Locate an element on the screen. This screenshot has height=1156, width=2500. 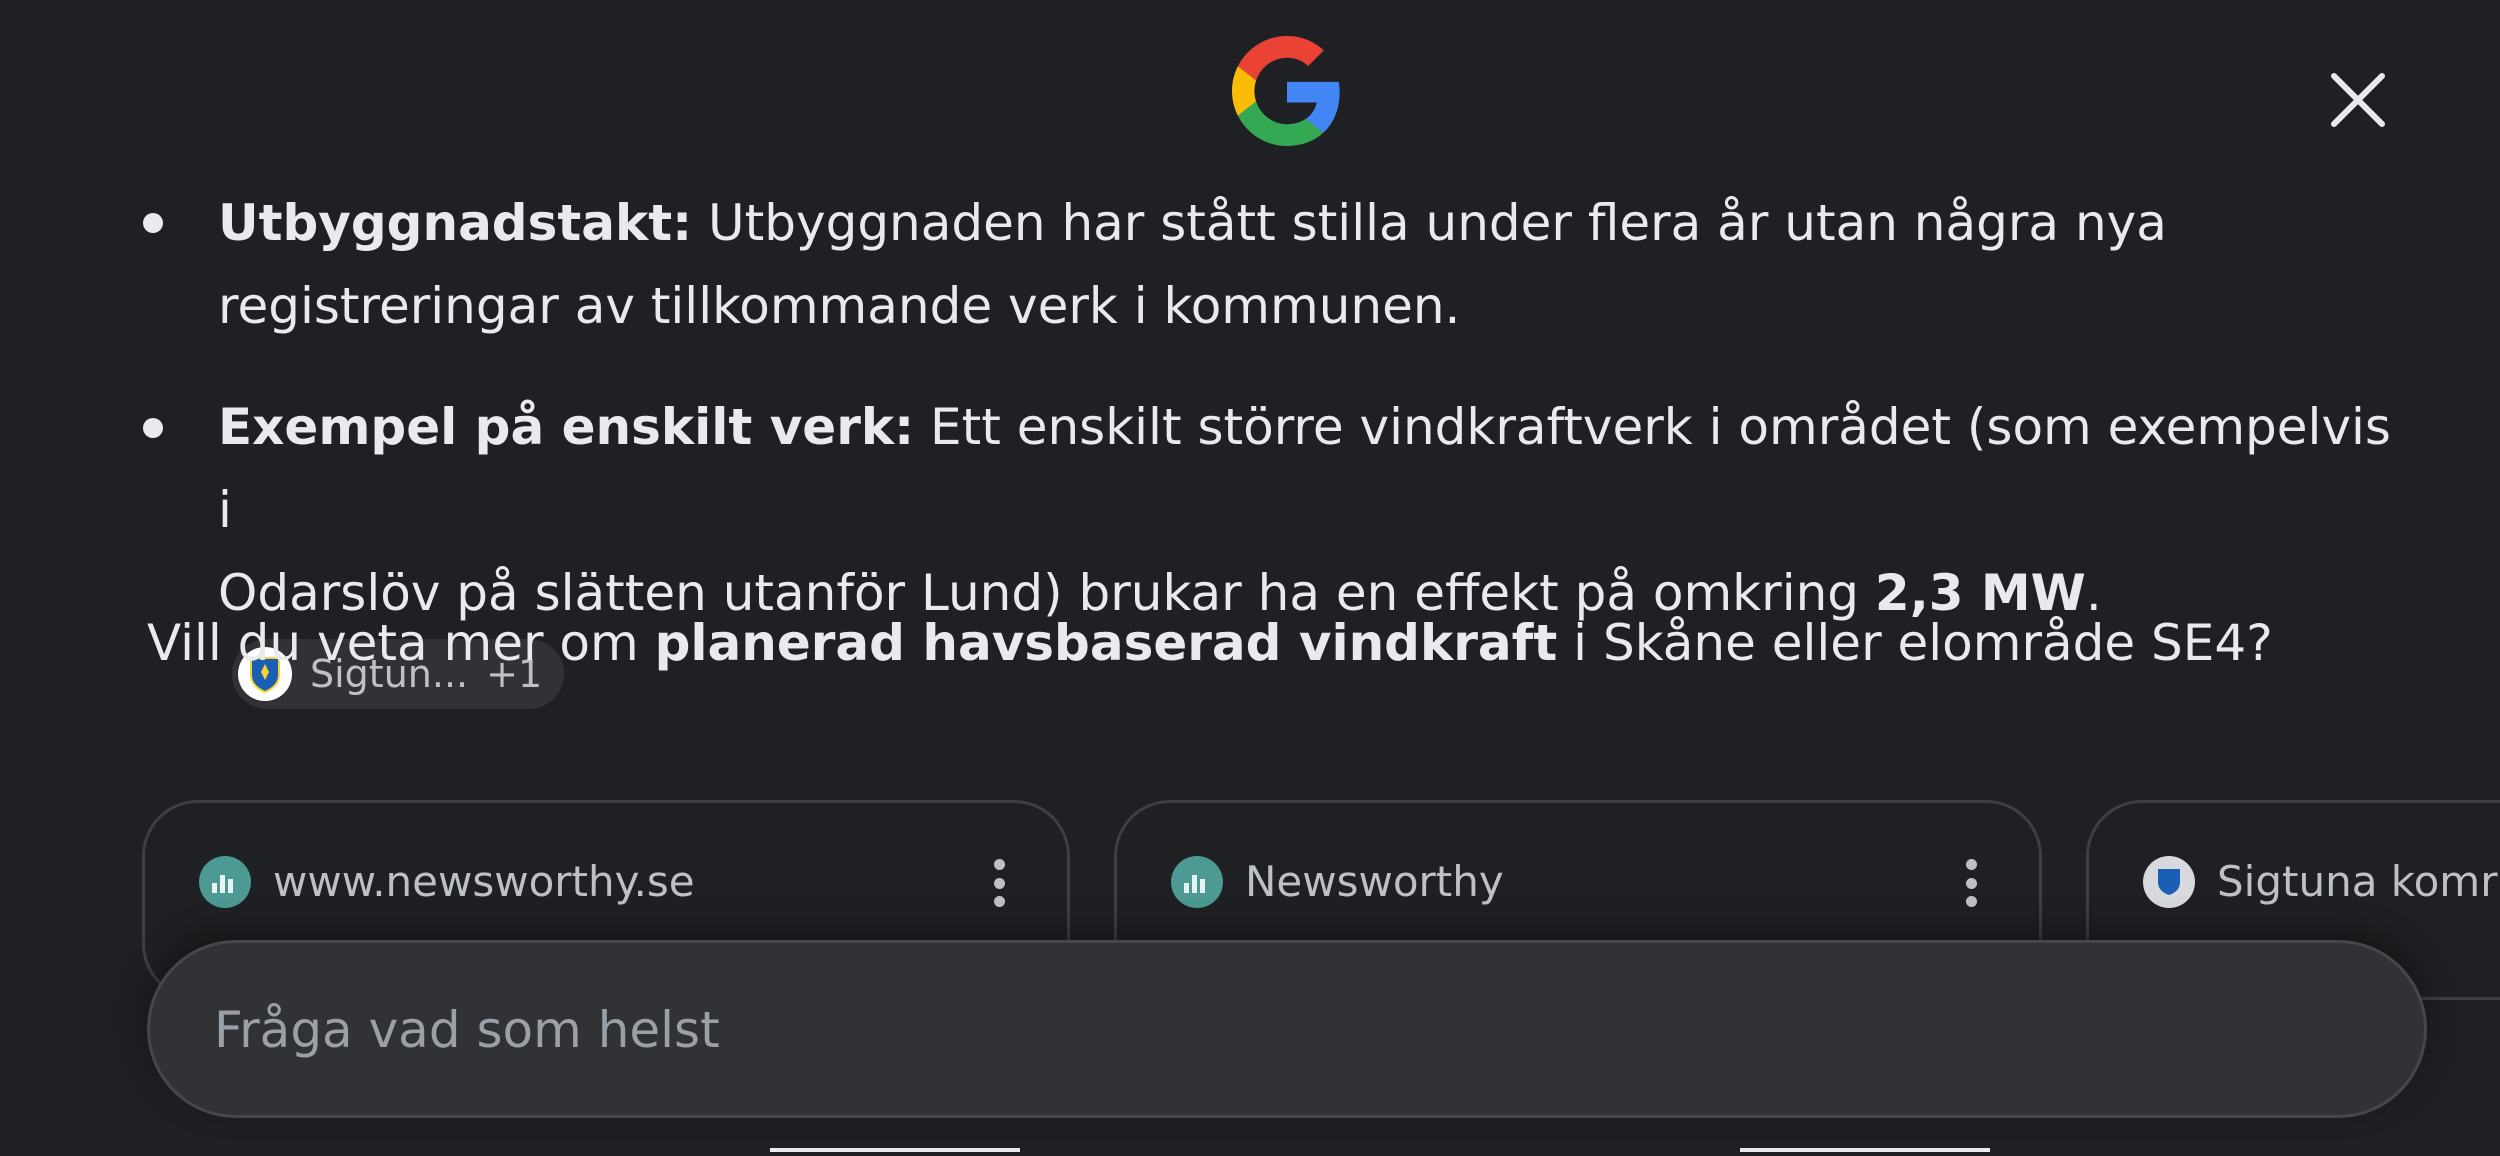
ask-input-bar is located at coordinates (1287, 1029).